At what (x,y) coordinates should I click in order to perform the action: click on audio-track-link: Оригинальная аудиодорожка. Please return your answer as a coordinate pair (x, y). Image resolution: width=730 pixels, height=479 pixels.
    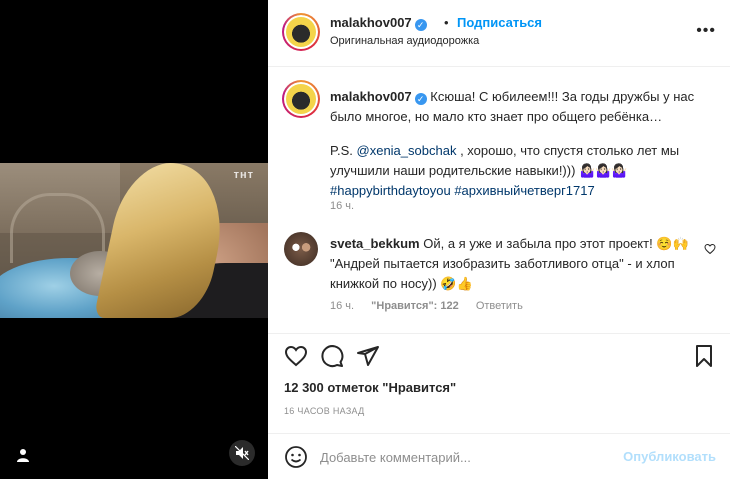
    Looking at the image, I should click on (404, 41).